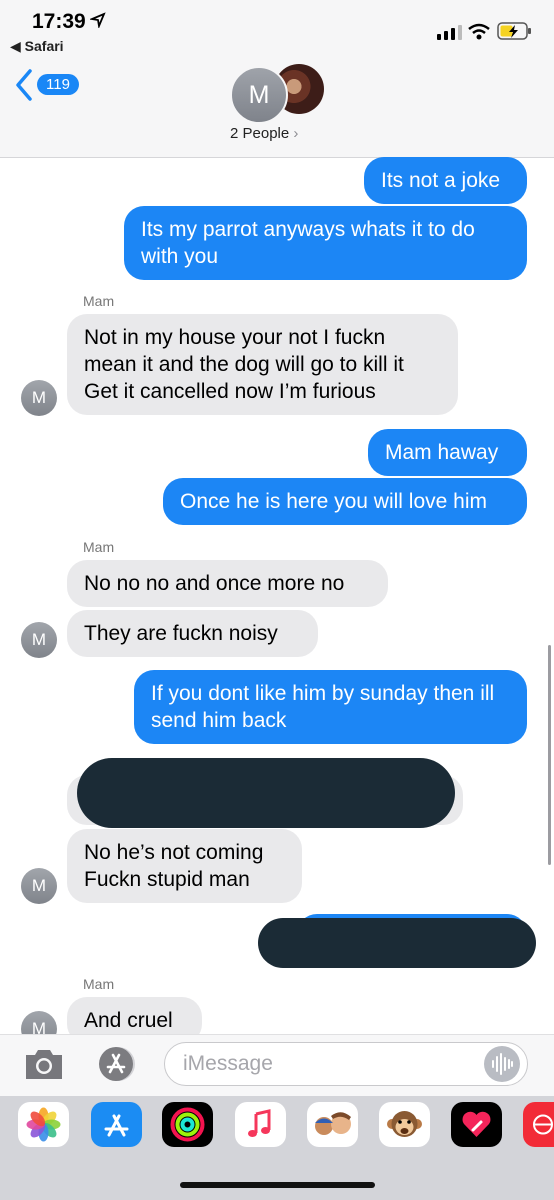  Describe the element at coordinates (549, 755) in the screenshot. I see `scroll-indicator` at that location.